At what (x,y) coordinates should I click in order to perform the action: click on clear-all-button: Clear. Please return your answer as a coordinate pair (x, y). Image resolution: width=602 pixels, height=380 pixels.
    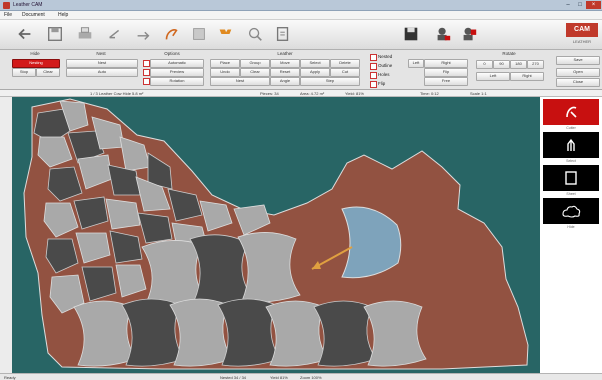
    Looking at the image, I should click on (255, 72).